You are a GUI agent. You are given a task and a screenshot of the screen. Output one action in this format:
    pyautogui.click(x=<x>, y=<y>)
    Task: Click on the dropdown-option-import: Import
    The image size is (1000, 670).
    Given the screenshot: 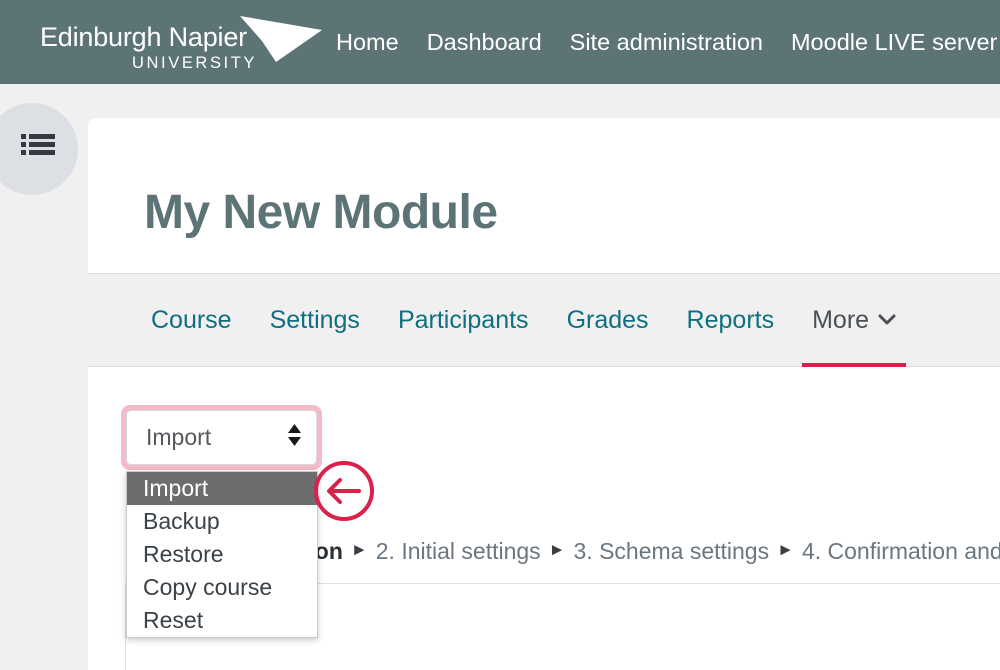 What is the action you would take?
    pyautogui.click(x=222, y=488)
    